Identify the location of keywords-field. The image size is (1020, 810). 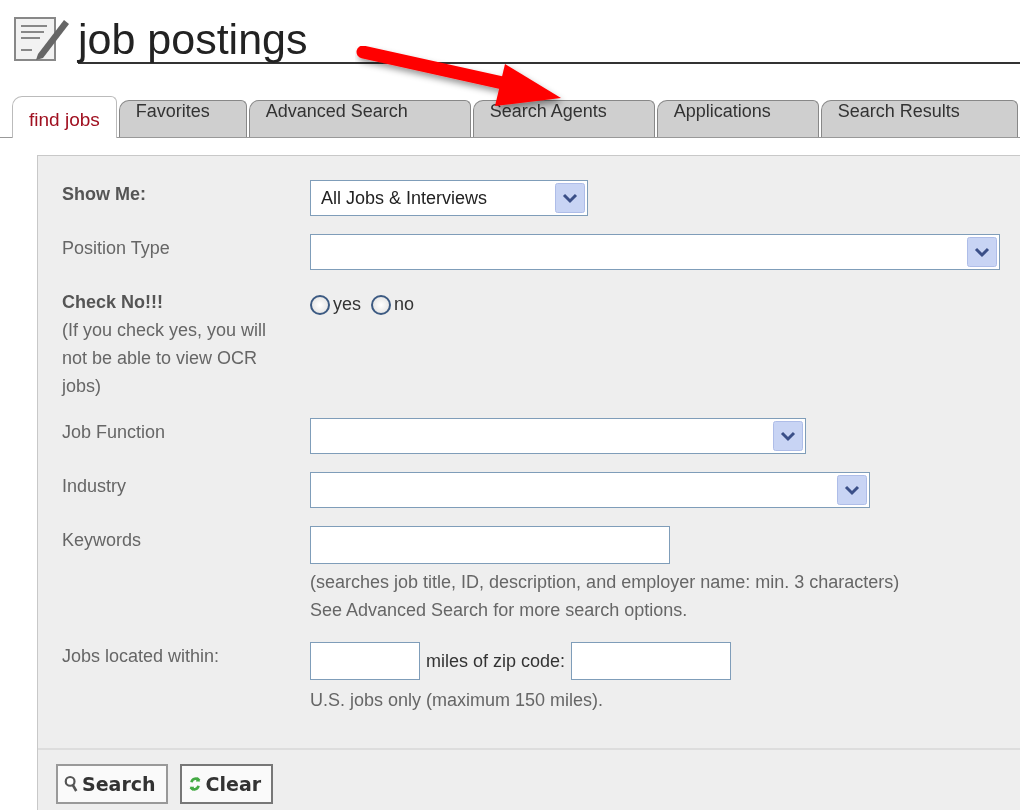
(490, 545).